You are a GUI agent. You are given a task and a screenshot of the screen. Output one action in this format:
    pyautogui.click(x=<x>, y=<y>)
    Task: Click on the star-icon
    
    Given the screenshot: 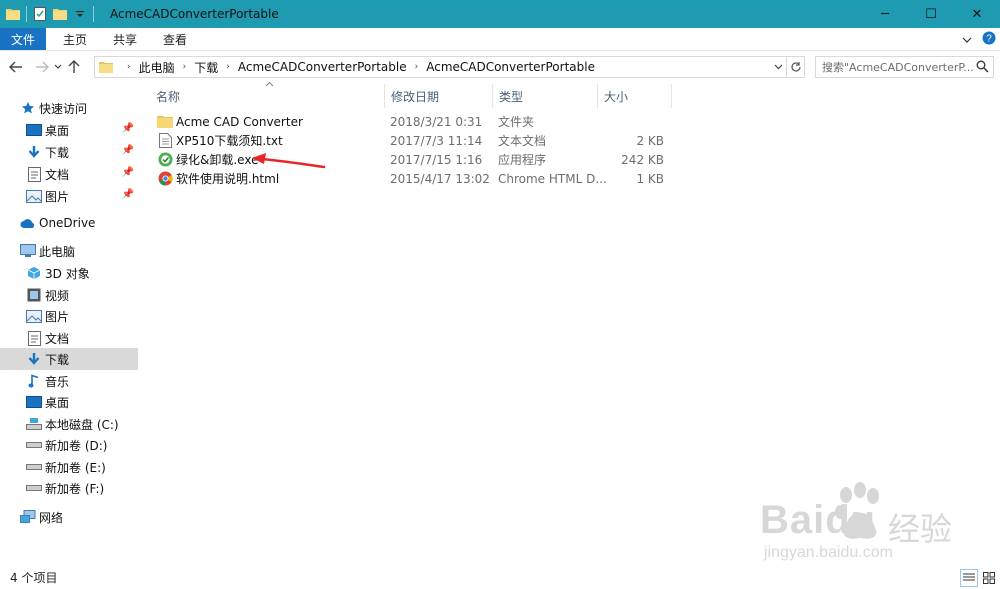 What is the action you would take?
    pyautogui.click(x=28, y=108)
    